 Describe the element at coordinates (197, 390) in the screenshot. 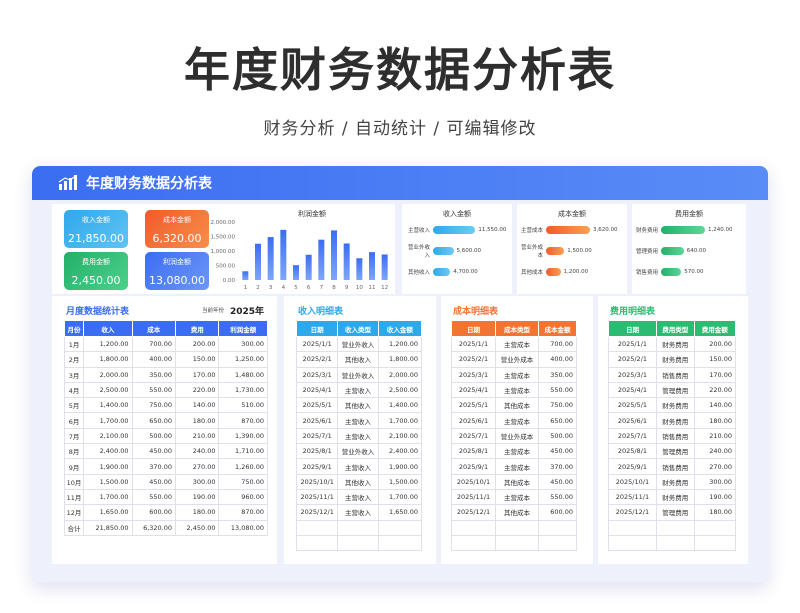

I see `table-cell: 220.00` at that location.